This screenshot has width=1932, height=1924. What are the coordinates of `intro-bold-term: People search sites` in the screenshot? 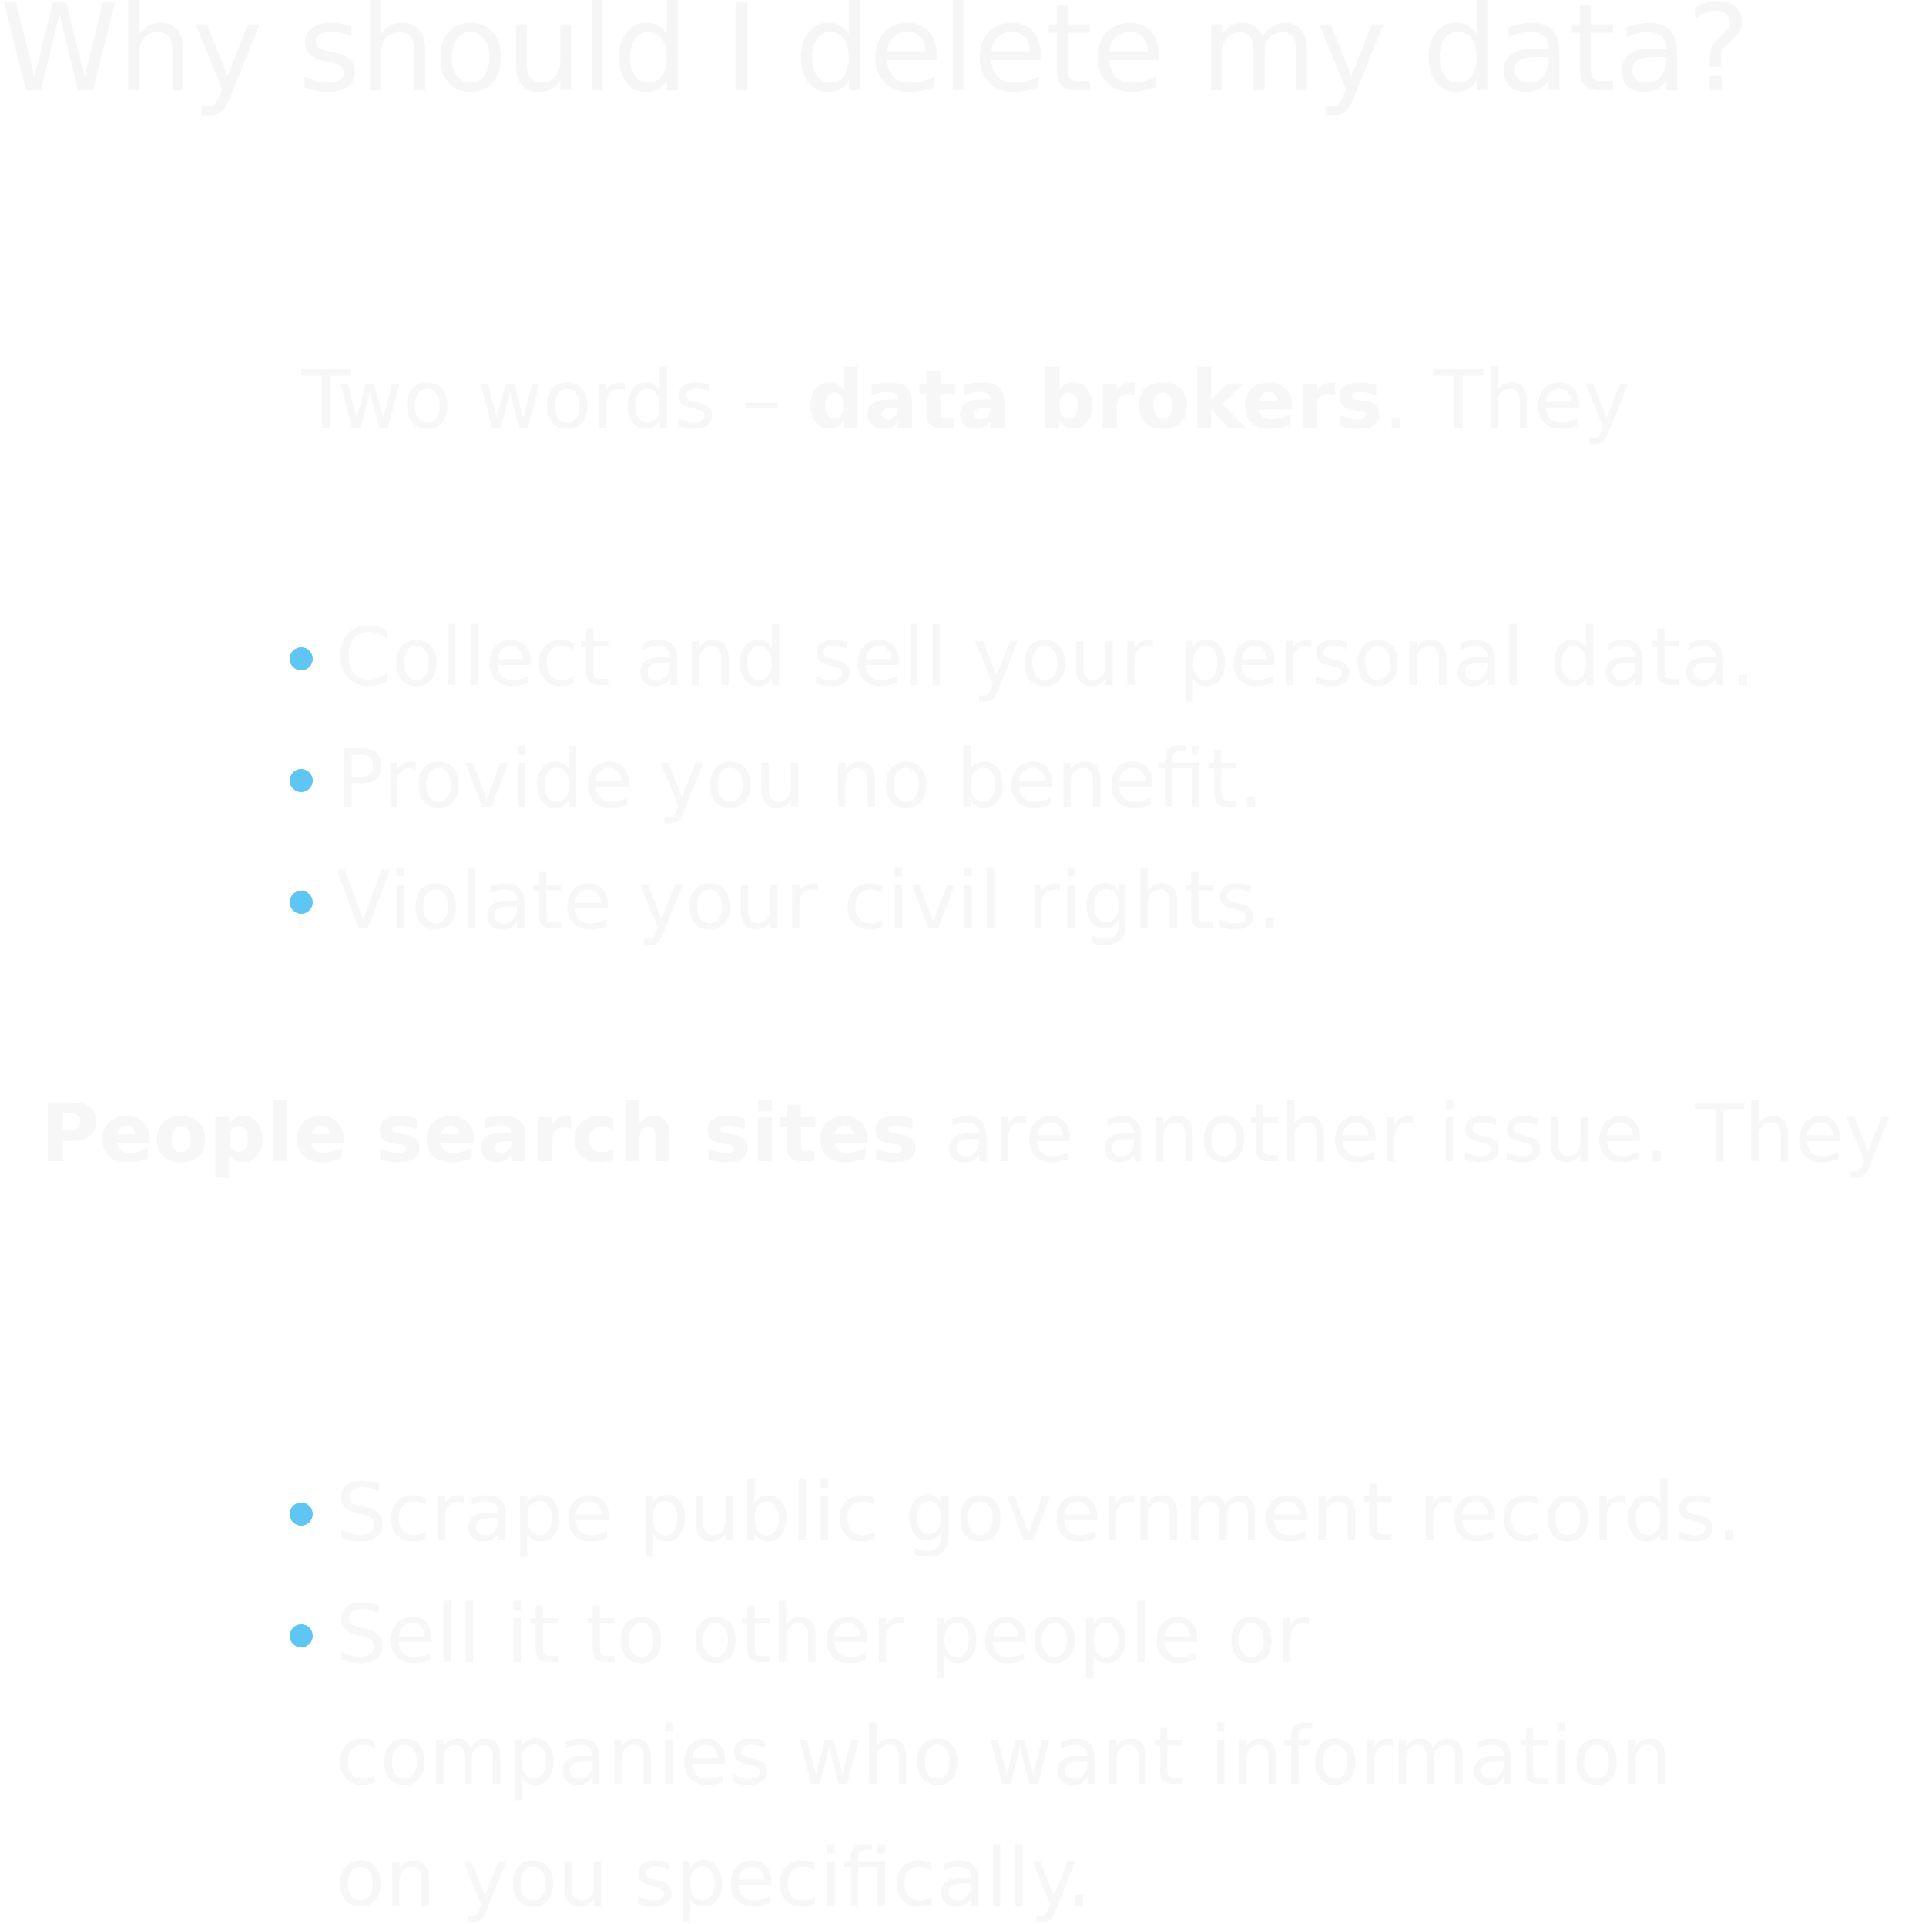 It's located at (480, 1133).